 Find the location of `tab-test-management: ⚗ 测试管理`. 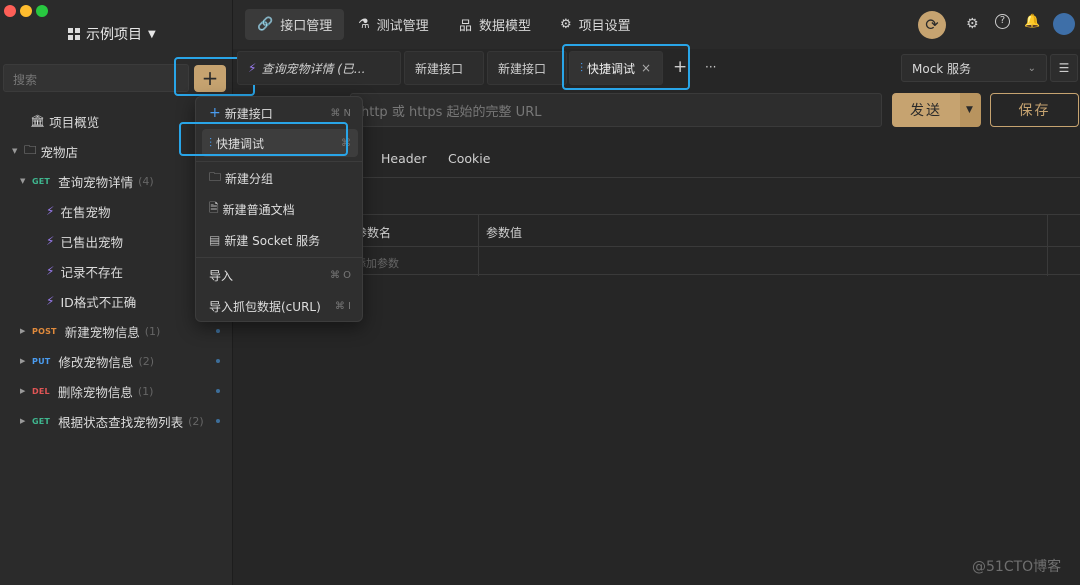

tab-test-management: ⚗ 测试管理 is located at coordinates (393, 24).